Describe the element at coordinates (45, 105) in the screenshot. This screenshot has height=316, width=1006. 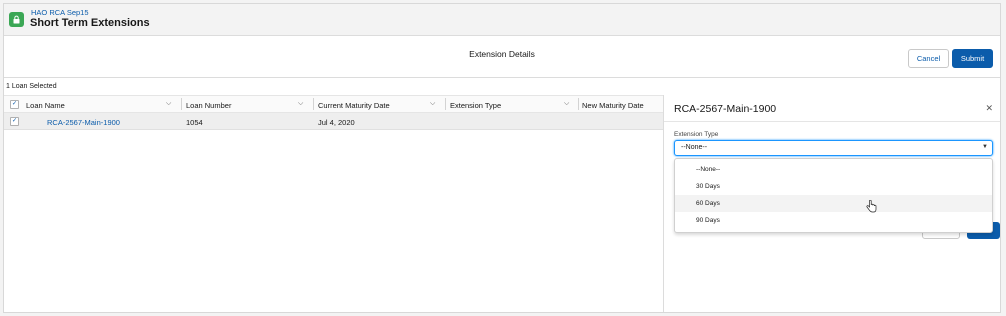
I see `column-header-loan-name: Loan Name` at that location.